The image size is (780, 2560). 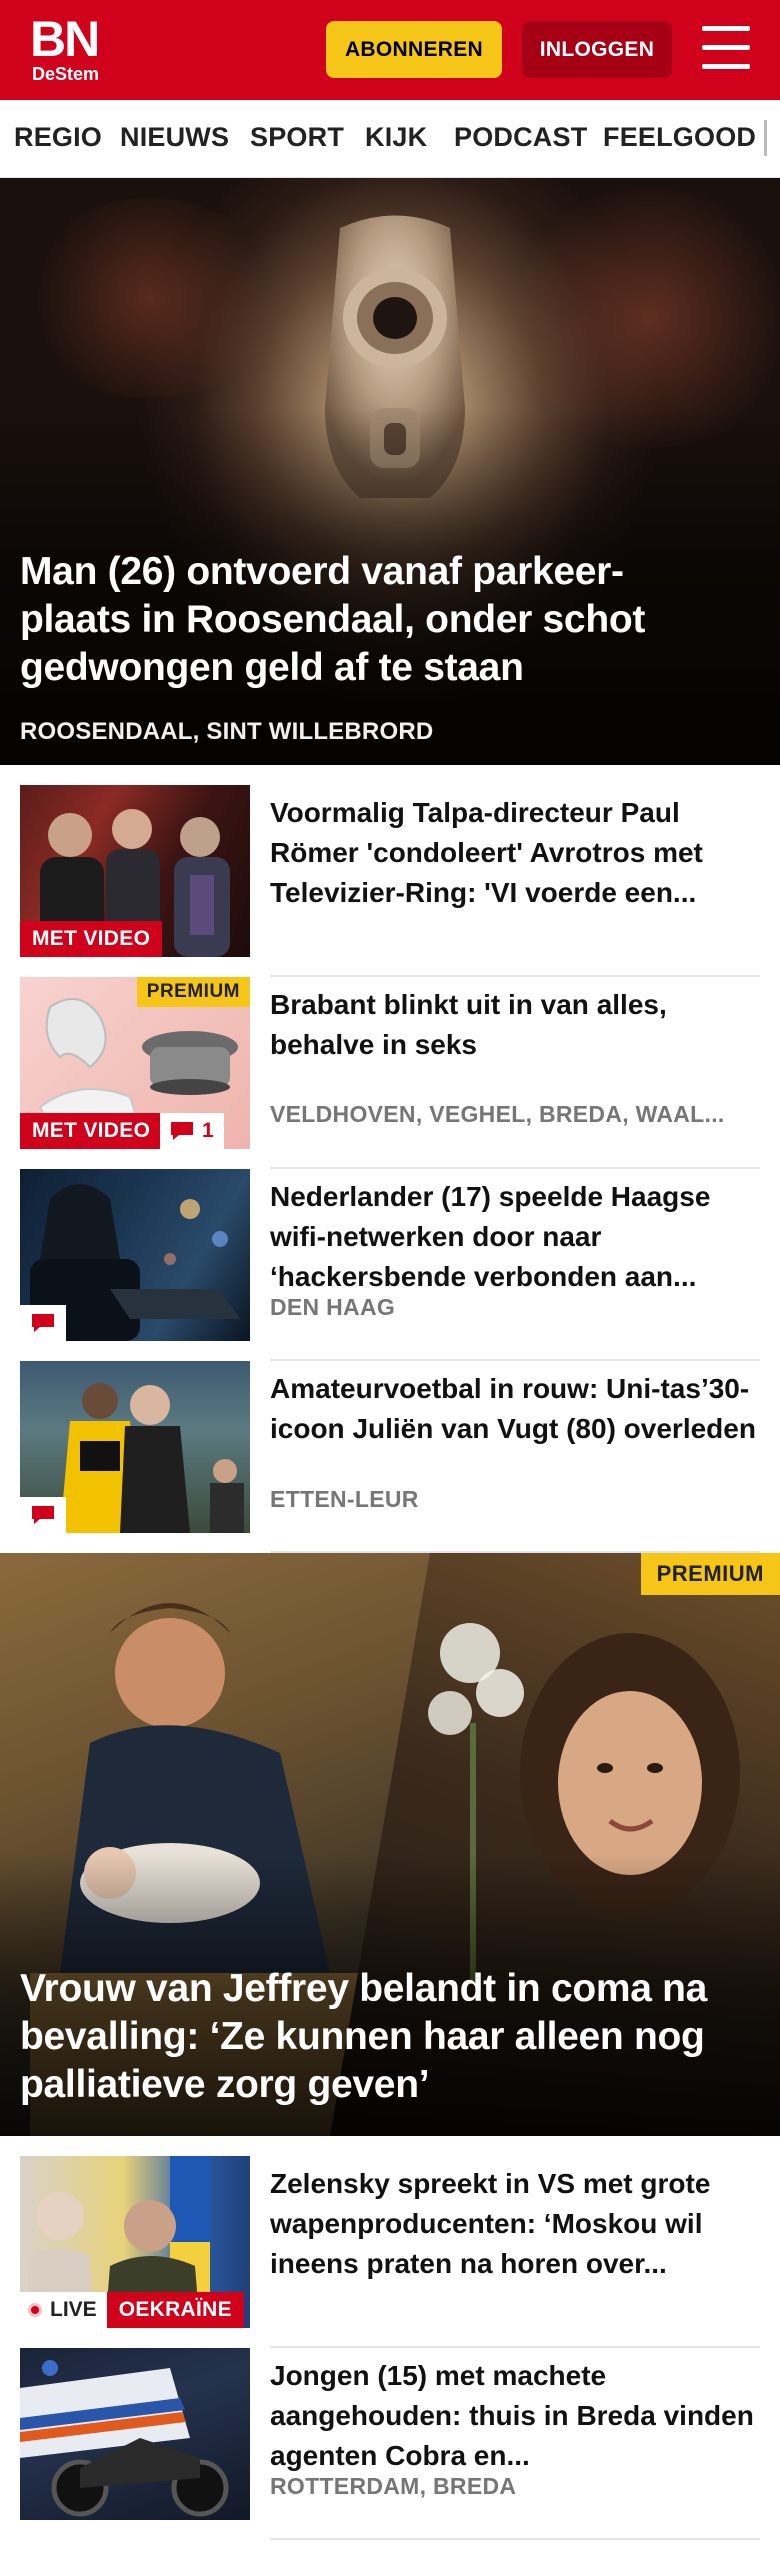 I want to click on site-logo: BN DeStem, so click(x=72, y=50).